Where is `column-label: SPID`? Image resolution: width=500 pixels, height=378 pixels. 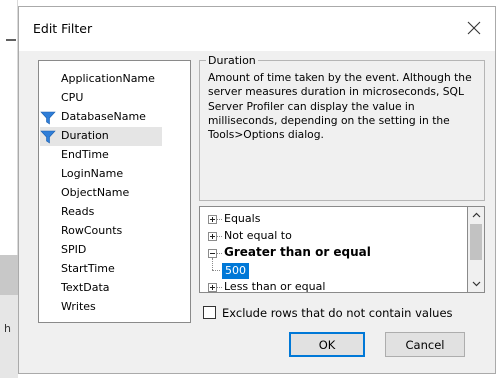 column-label: SPID is located at coordinates (74, 249).